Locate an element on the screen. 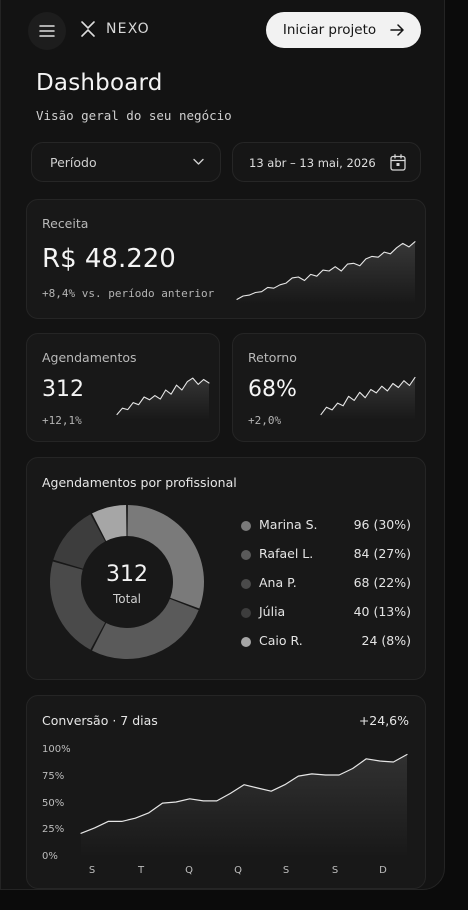  legend-name: Marina S. is located at coordinates (288, 524).